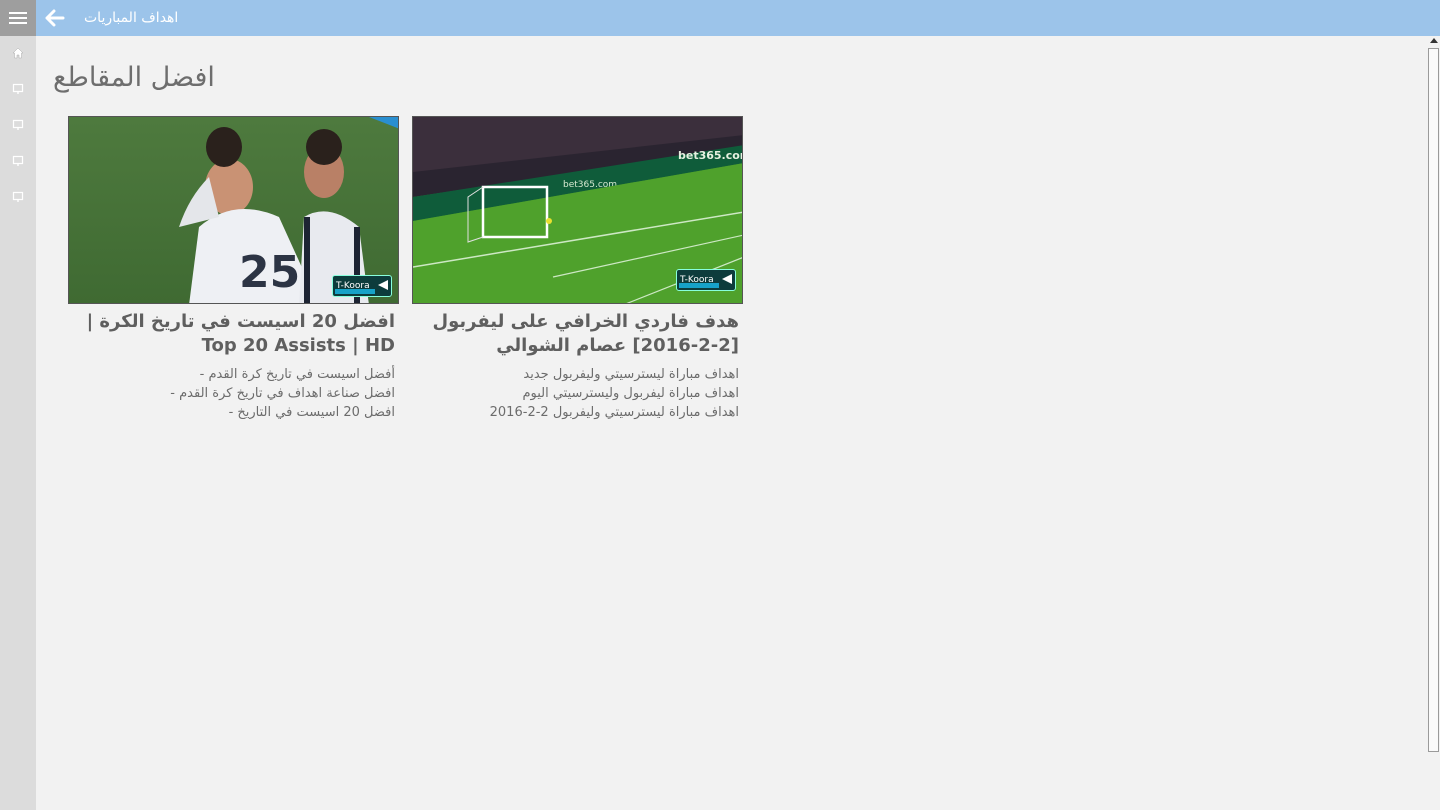 The image size is (1440, 810). What do you see at coordinates (1434, 40) in the screenshot?
I see `scroll-up-arrow-icon` at bounding box center [1434, 40].